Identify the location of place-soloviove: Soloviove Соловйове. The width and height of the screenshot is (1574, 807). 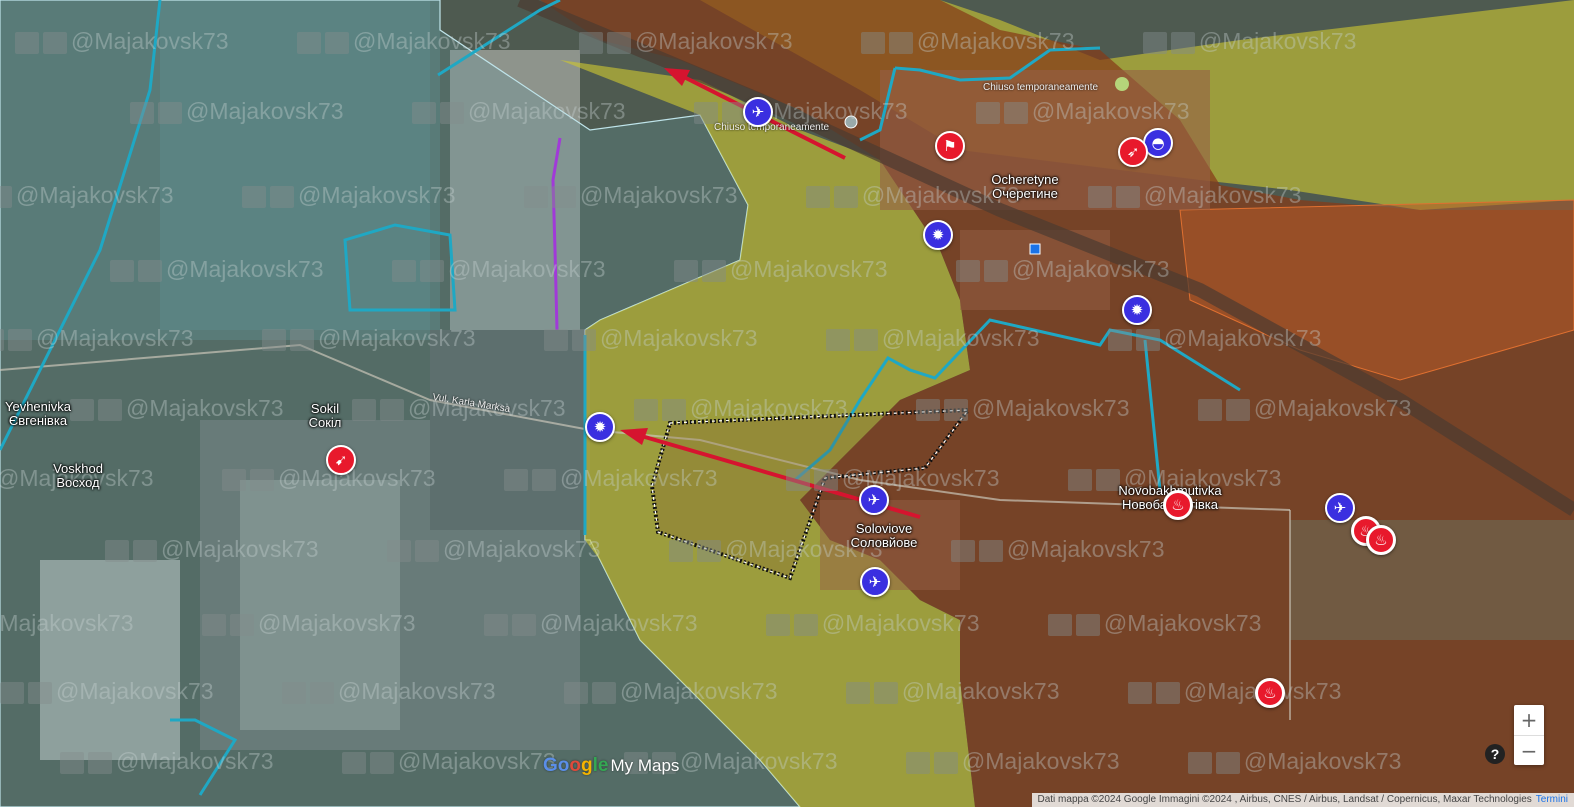
(884, 535).